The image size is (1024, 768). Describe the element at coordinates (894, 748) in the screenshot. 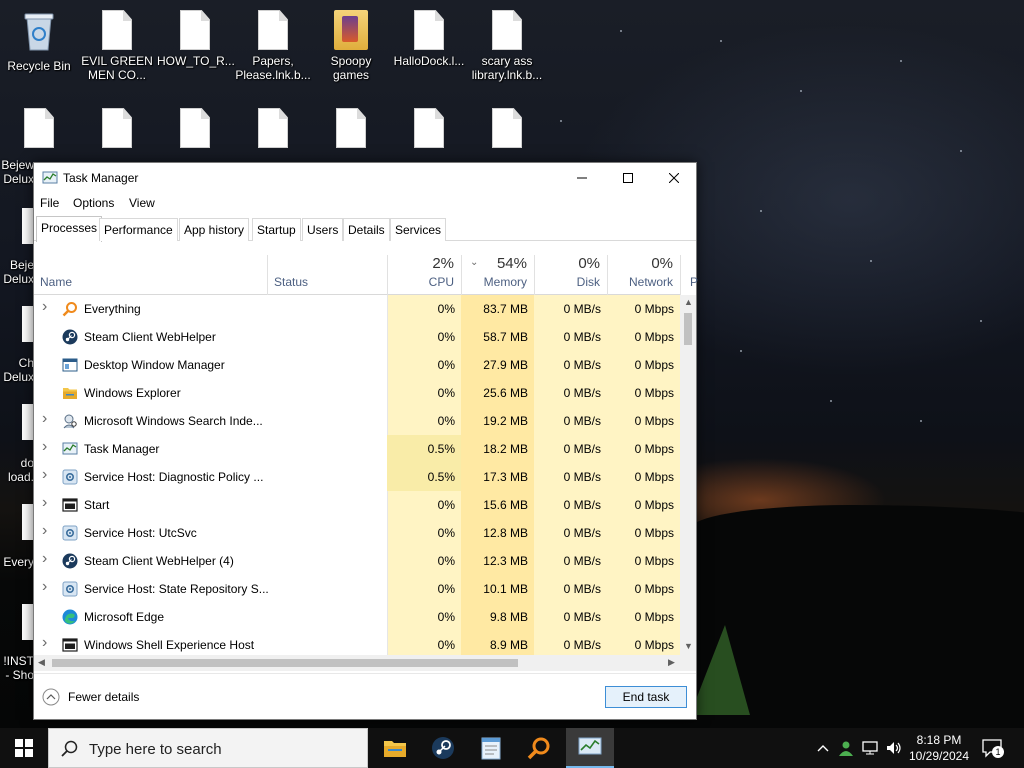

I see `tray-volume` at that location.